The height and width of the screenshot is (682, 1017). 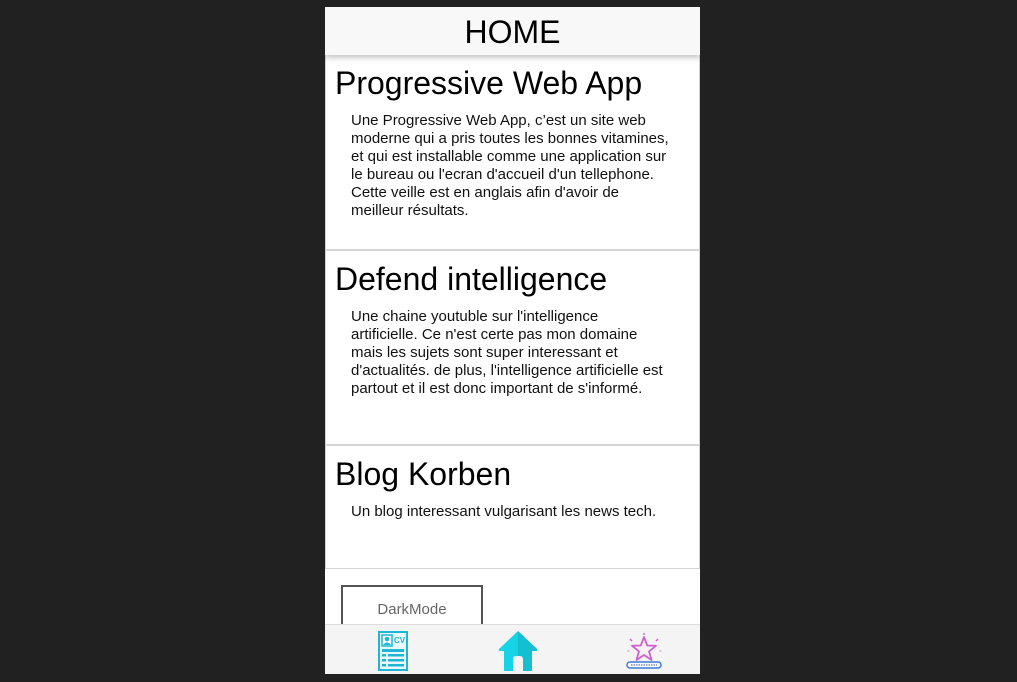 I want to click on home-icon, so click(x=518, y=651).